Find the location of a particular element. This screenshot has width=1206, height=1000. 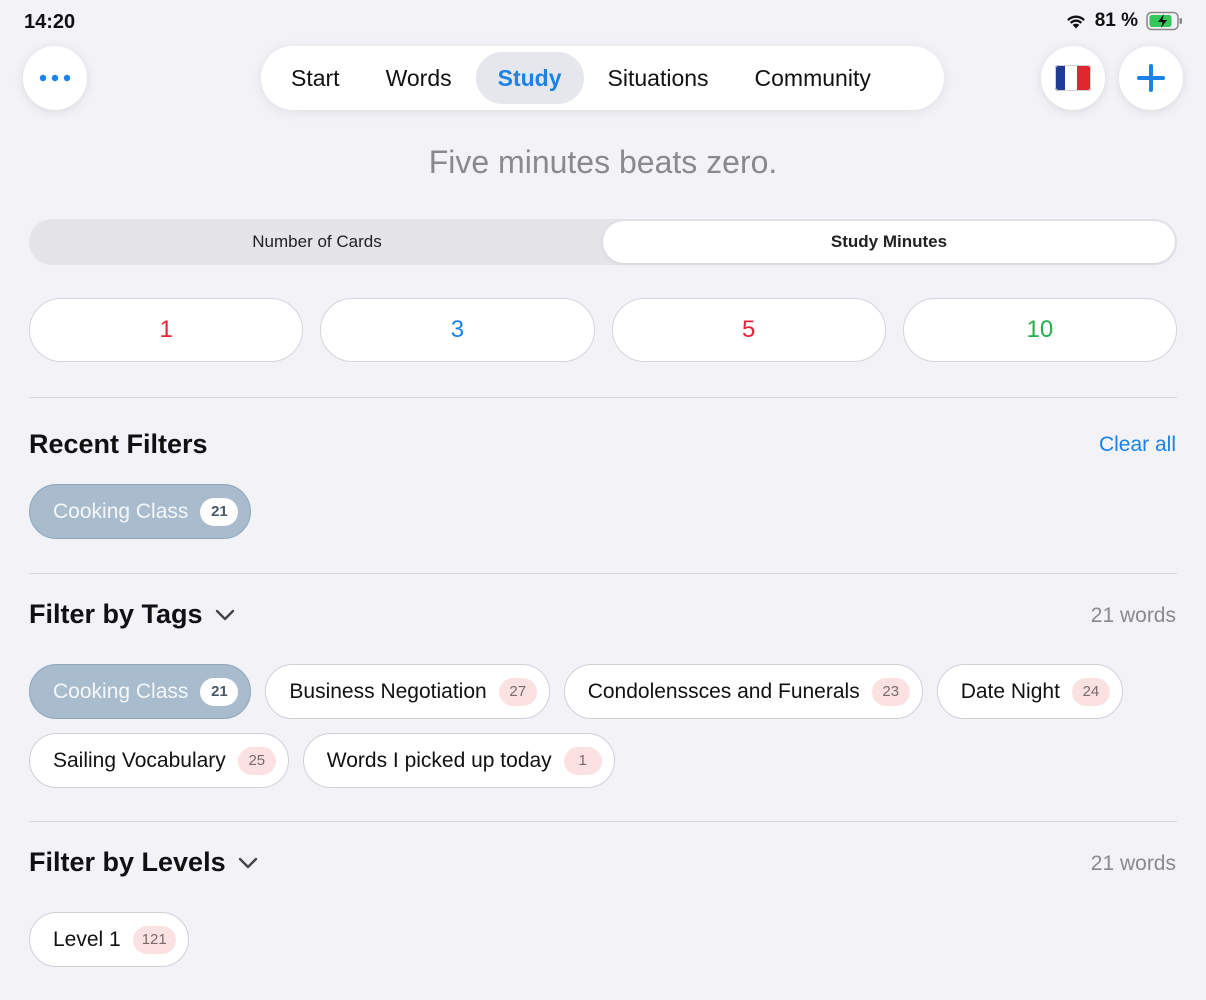

language-button is located at coordinates (1073, 78).